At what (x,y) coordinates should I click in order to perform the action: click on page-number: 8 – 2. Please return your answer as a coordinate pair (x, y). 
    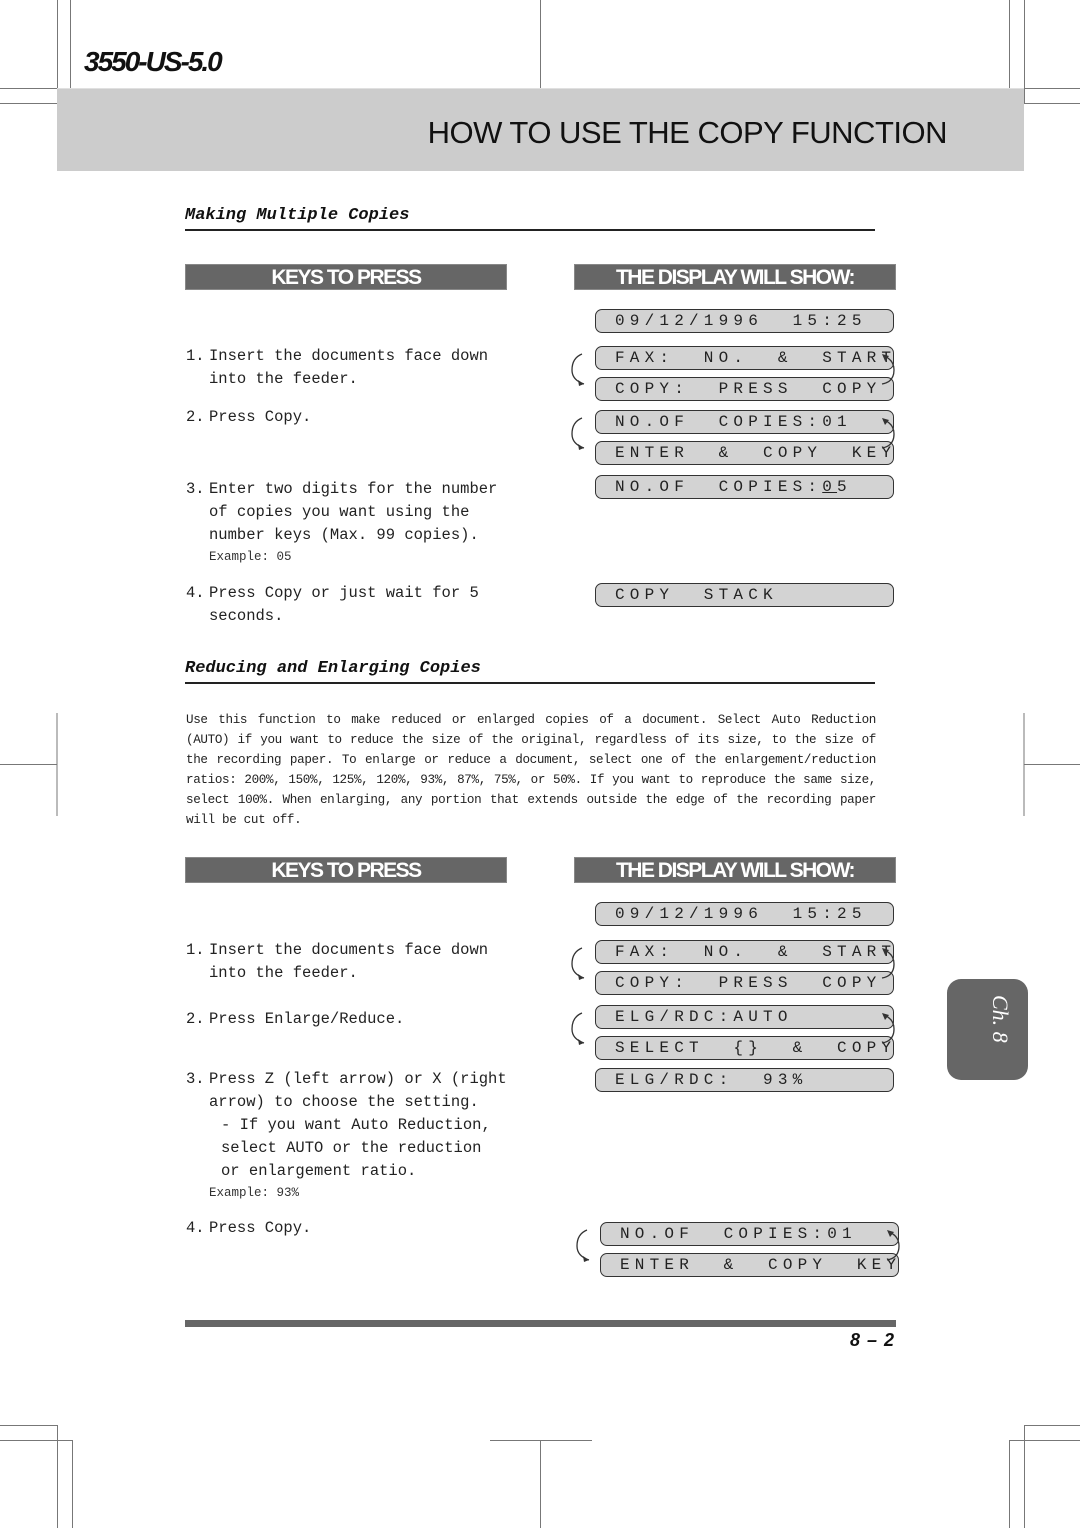
    Looking at the image, I should click on (872, 1340).